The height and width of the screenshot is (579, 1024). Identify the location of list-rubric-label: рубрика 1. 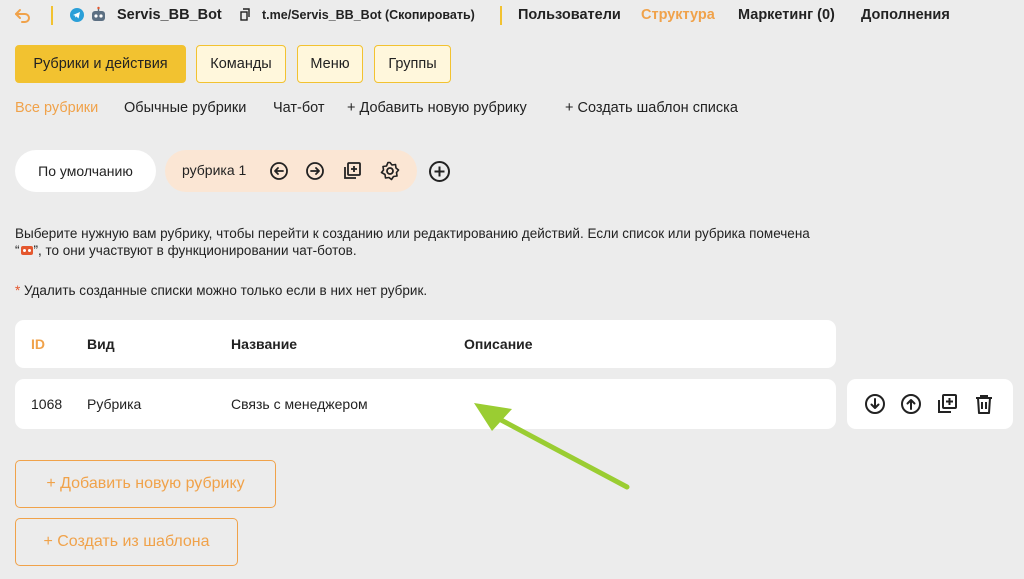
(214, 170).